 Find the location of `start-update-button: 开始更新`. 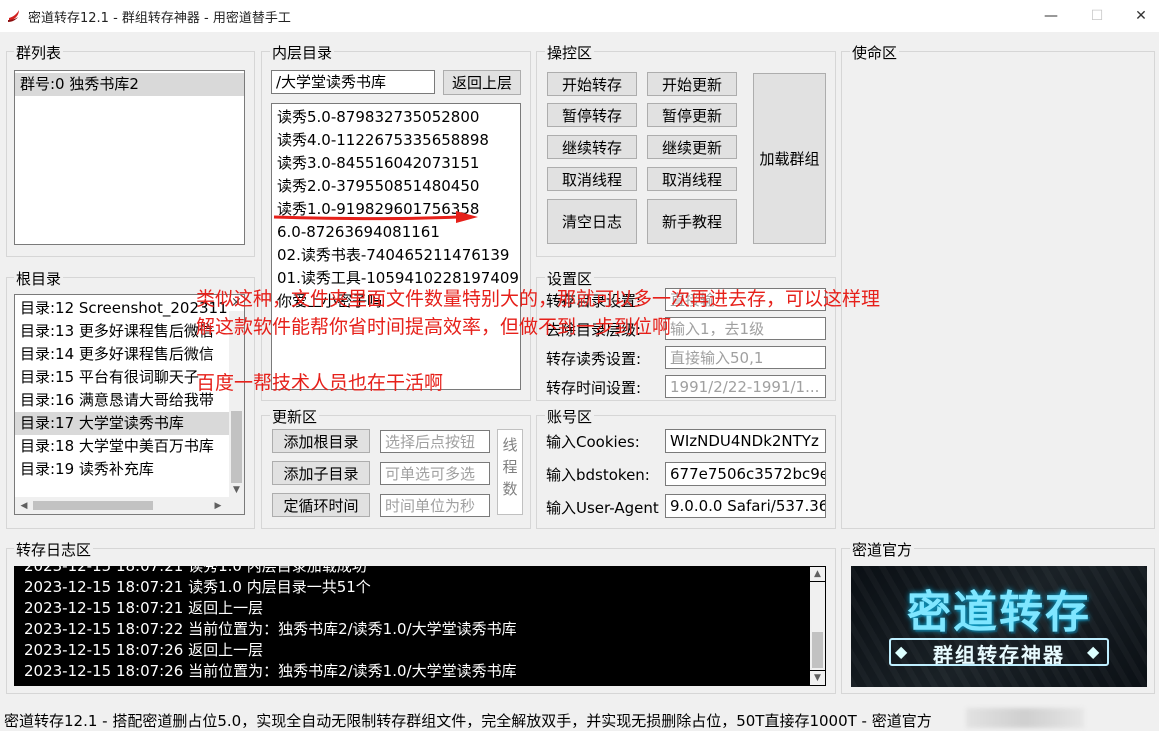

start-update-button: 开始更新 is located at coordinates (692, 84).